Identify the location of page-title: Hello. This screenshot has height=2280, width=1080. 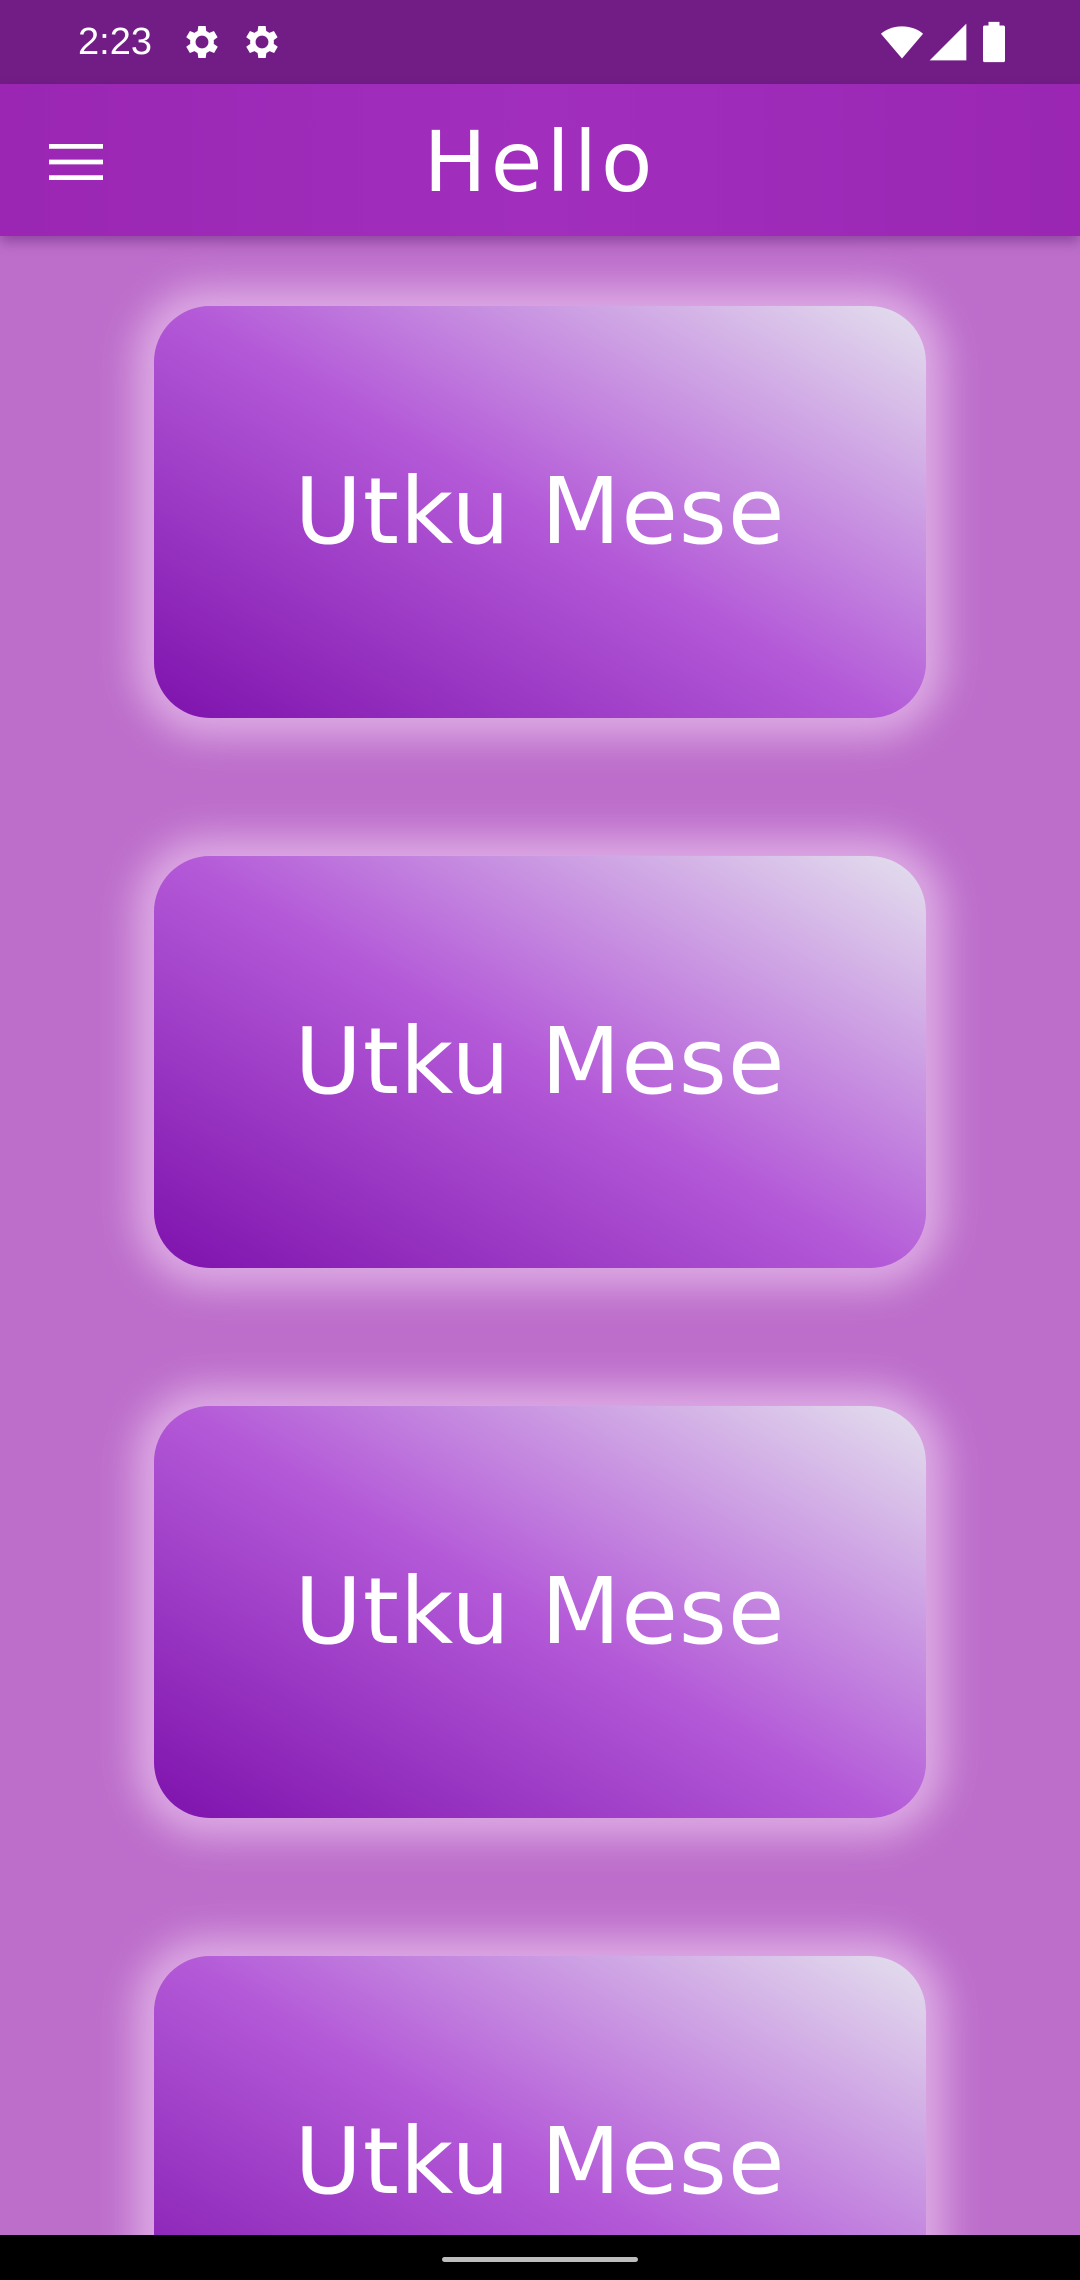
(540, 162).